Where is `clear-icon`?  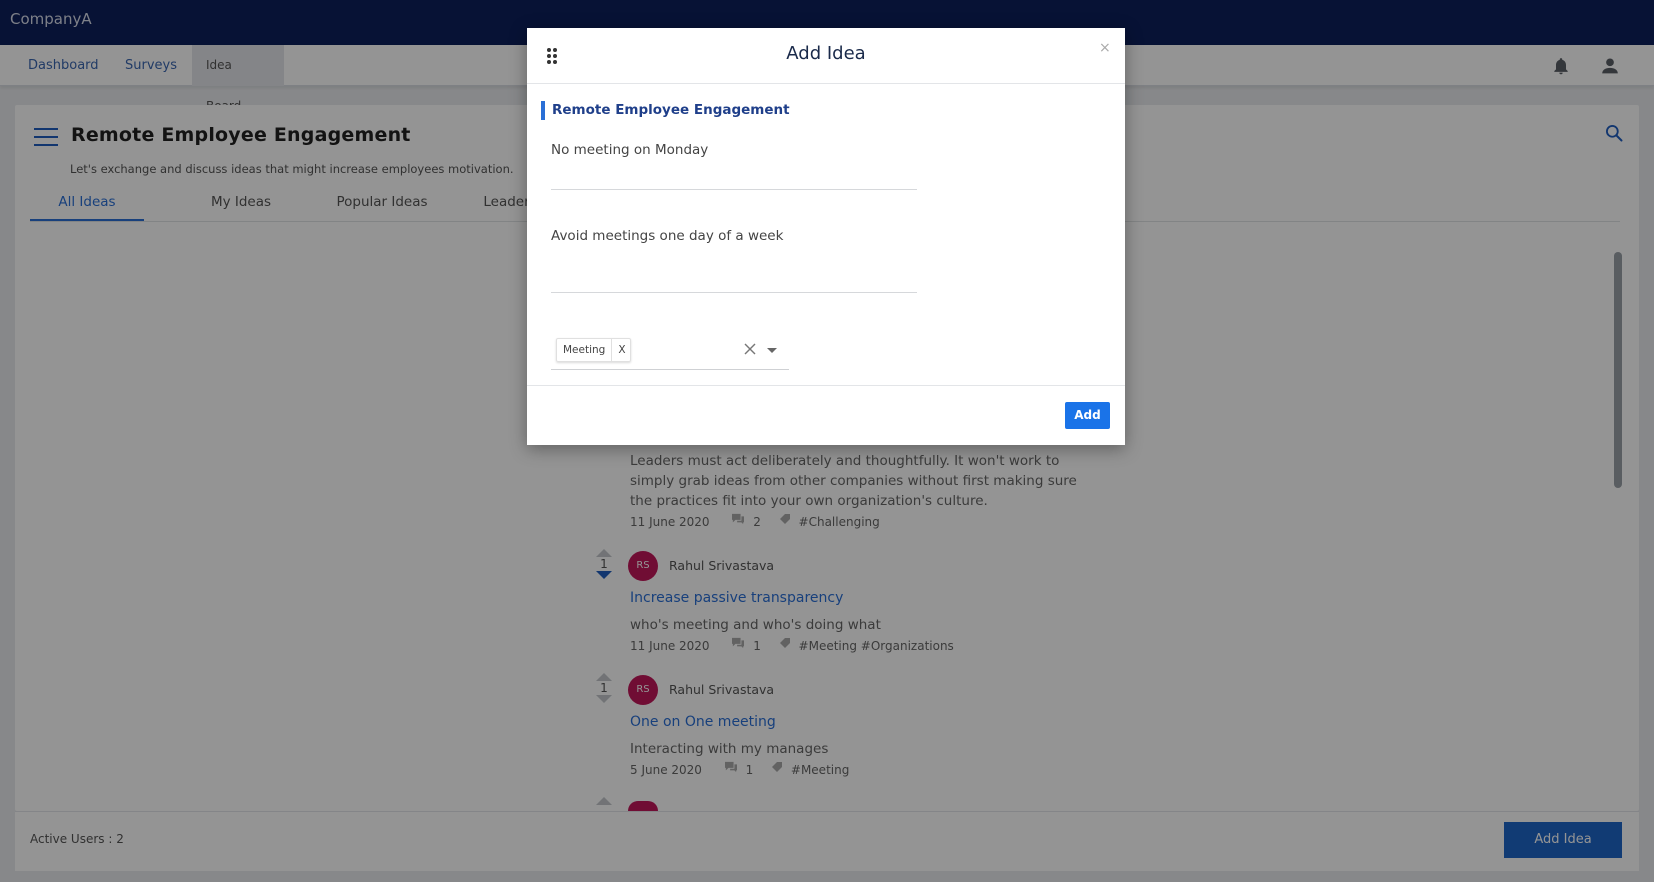
clear-icon is located at coordinates (750, 349).